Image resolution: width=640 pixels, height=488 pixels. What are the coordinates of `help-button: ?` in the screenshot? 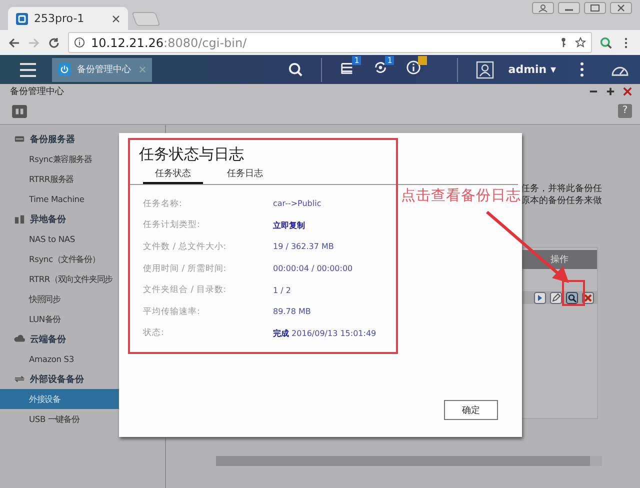 It's located at (625, 111).